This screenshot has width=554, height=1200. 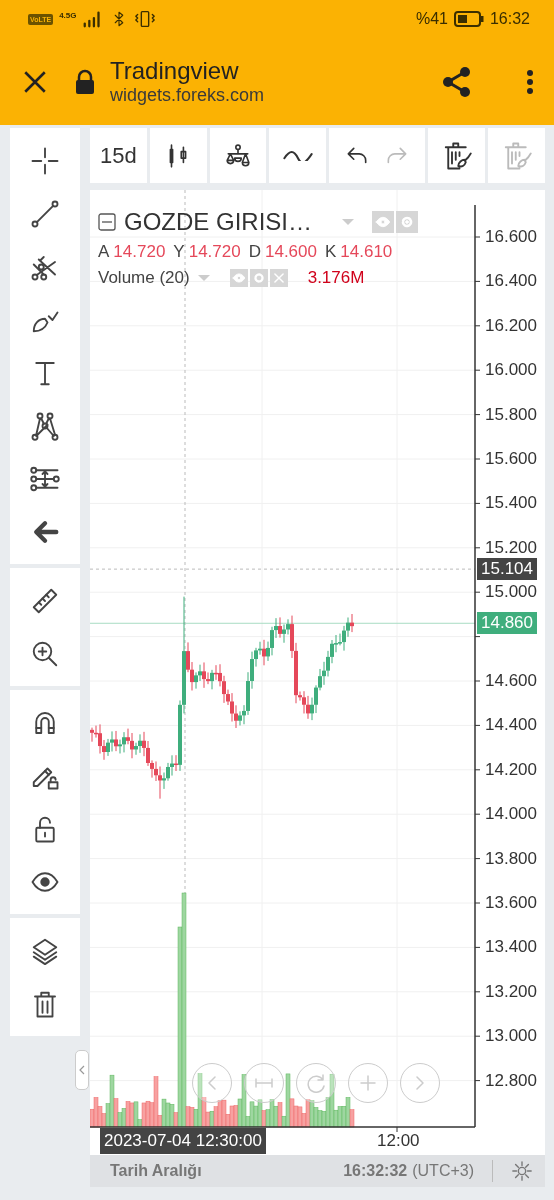 I want to click on last-price-tag: 14.860, so click(x=507, y=623).